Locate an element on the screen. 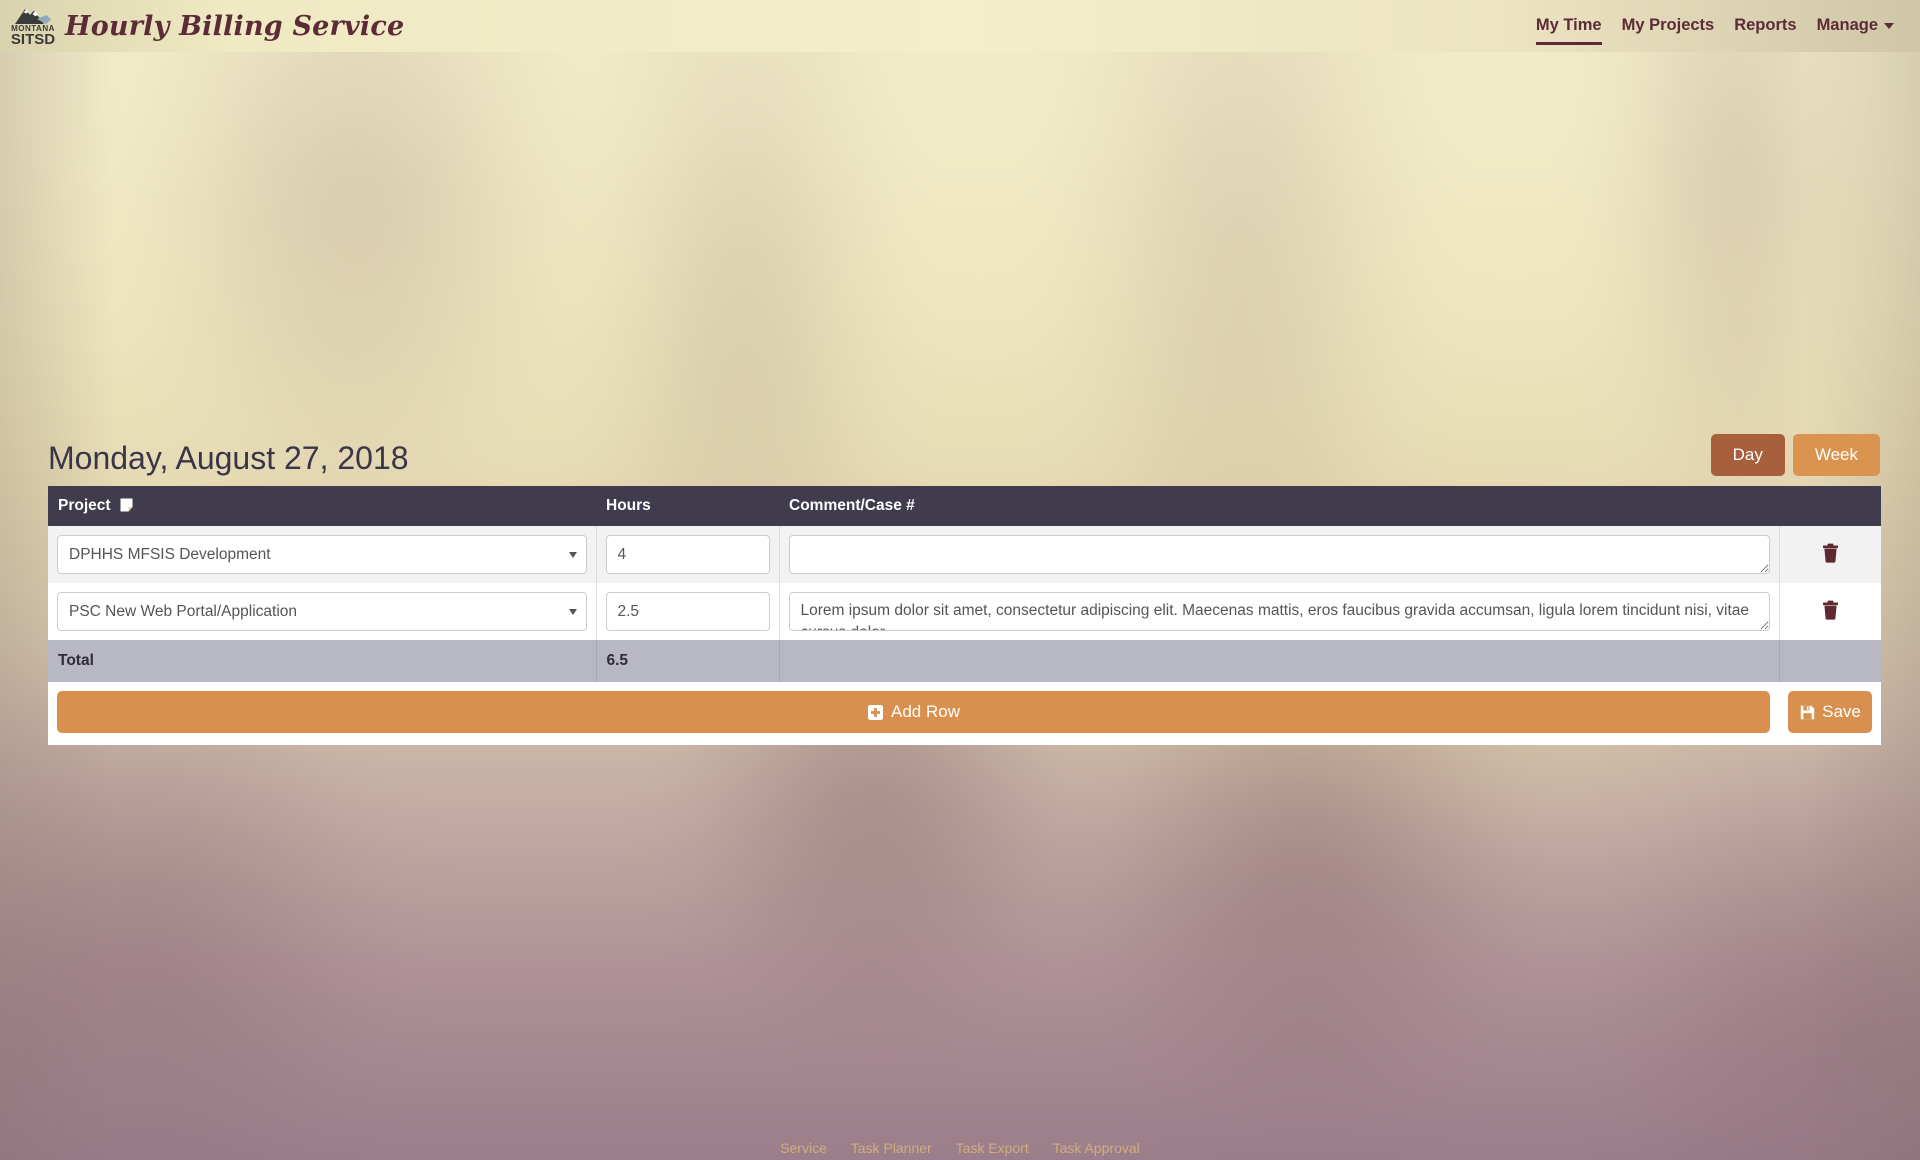  nav-label-my-projects: My Projects is located at coordinates (1668, 24).